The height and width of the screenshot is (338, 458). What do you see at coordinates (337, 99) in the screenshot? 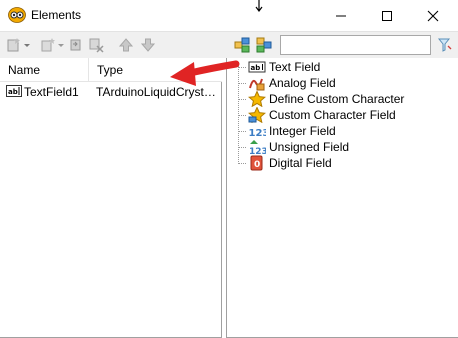
I see `palette-item-label: Define Custom Character` at bounding box center [337, 99].